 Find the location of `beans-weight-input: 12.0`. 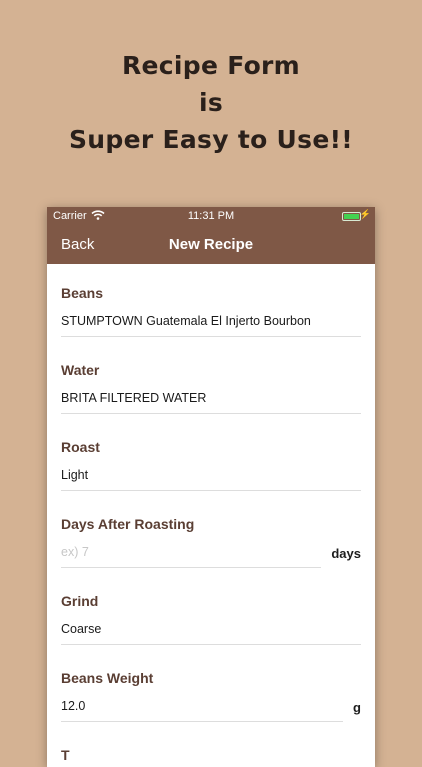

beans-weight-input: 12.0 is located at coordinates (202, 710).